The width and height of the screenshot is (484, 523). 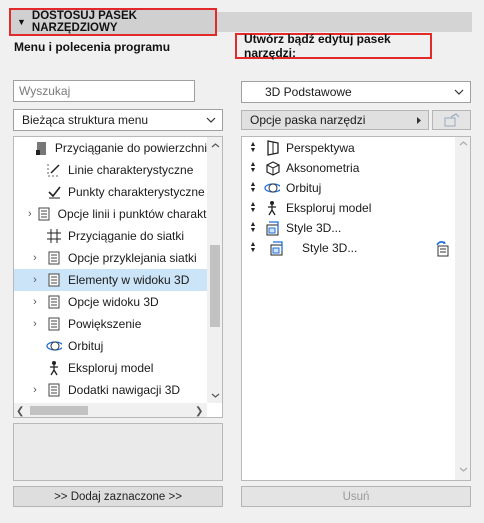 I want to click on toolbar-options-select: Opcje paska narzędzi, so click(x=335, y=120).